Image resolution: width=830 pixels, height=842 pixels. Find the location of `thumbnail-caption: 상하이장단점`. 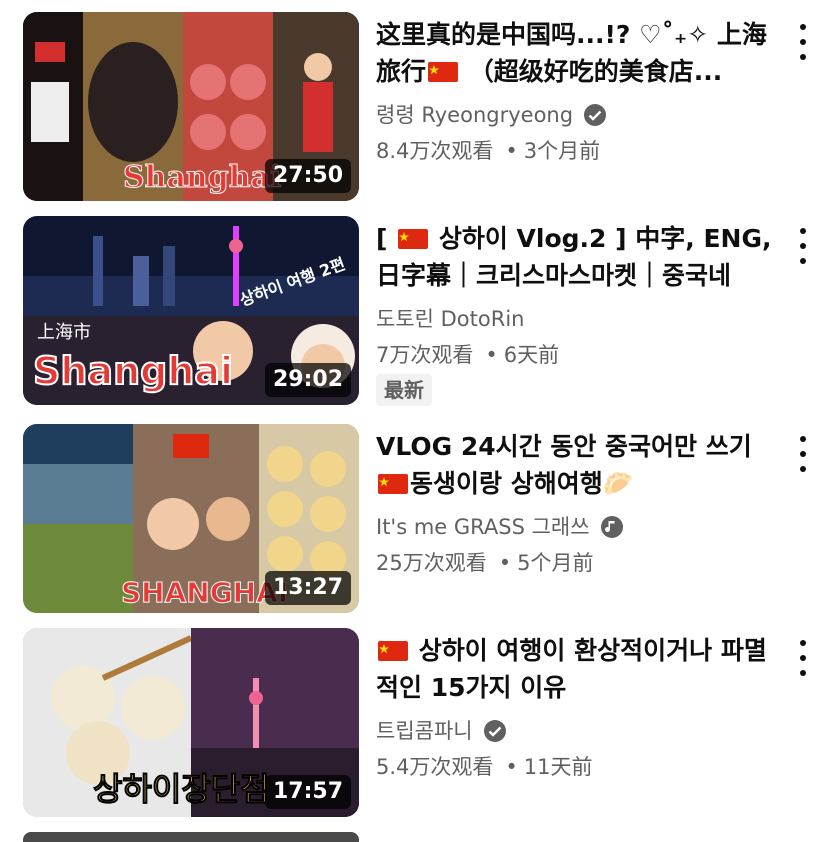

thumbnail-caption: 상하이장단점 is located at coordinates (181, 789).